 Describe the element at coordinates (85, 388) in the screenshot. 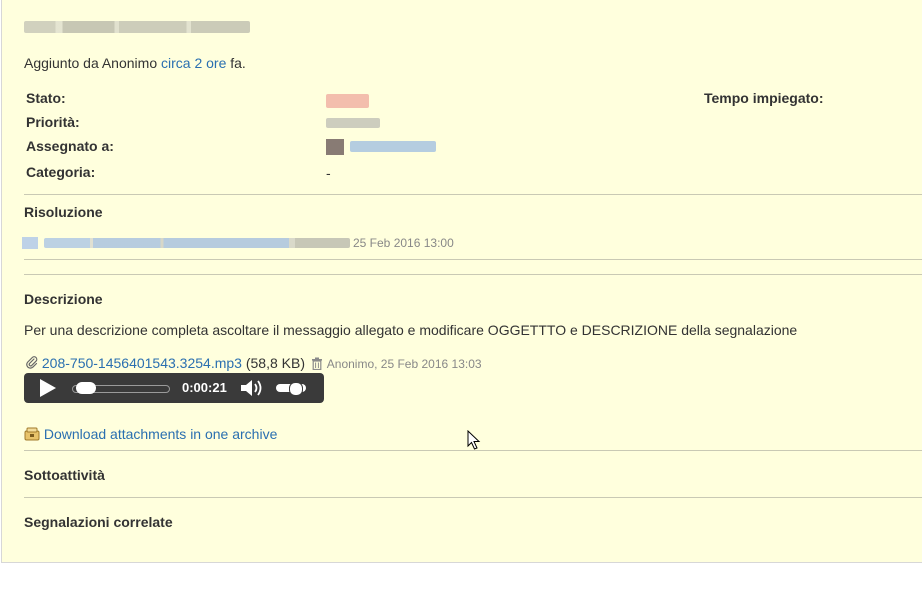

I see `progress-handle` at that location.